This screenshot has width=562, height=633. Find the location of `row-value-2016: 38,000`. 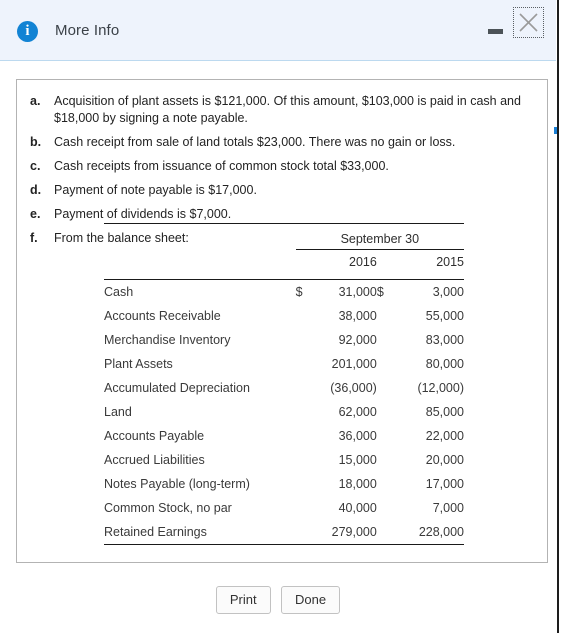

row-value-2016: 38,000 is located at coordinates (357, 316).